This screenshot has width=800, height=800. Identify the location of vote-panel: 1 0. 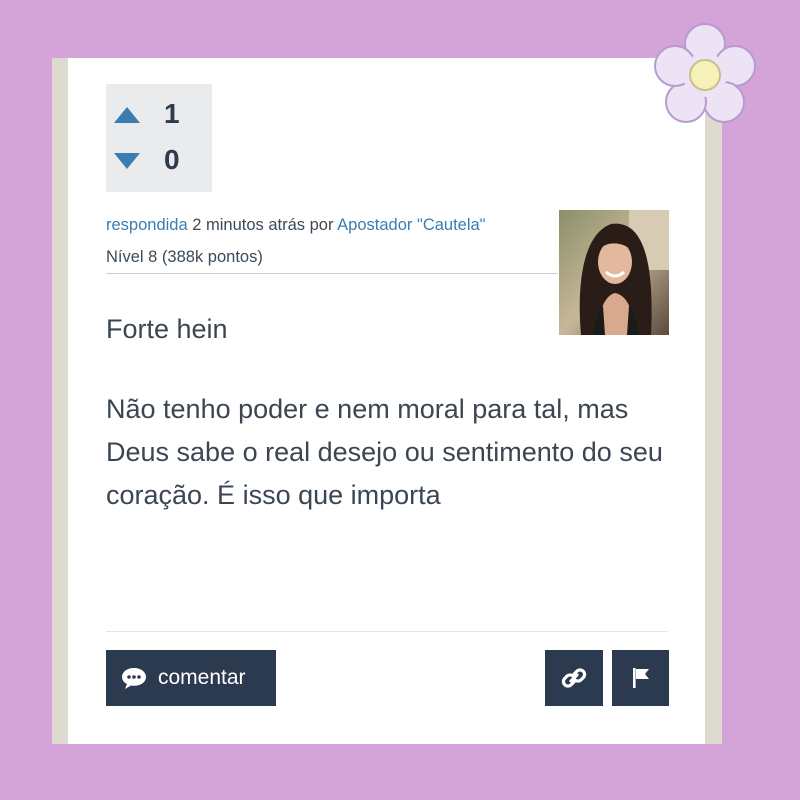
(159, 138).